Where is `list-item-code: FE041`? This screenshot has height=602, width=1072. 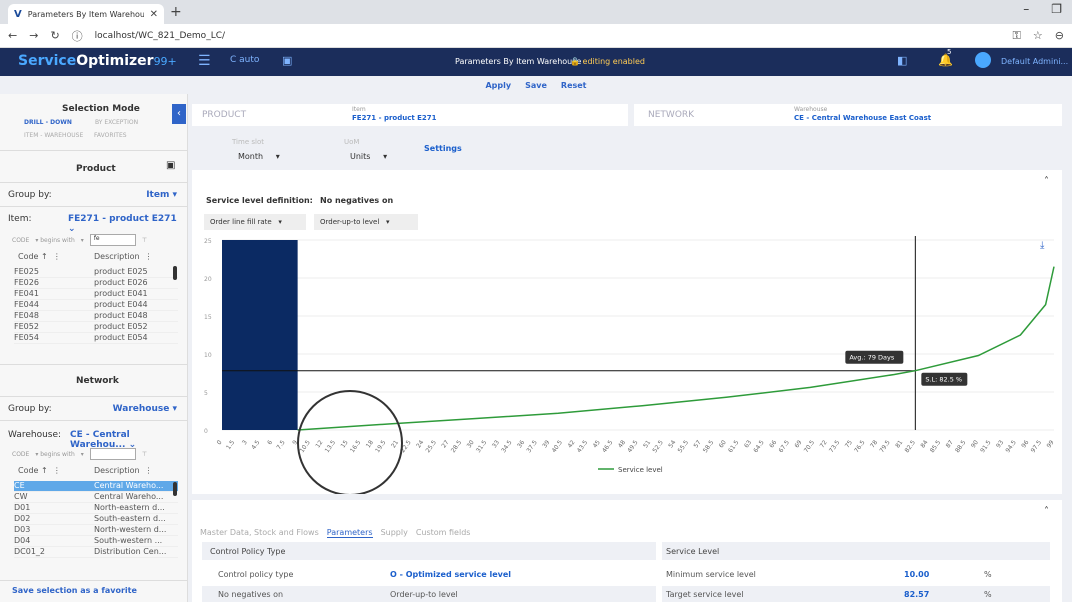 list-item-code: FE041 is located at coordinates (26, 293).